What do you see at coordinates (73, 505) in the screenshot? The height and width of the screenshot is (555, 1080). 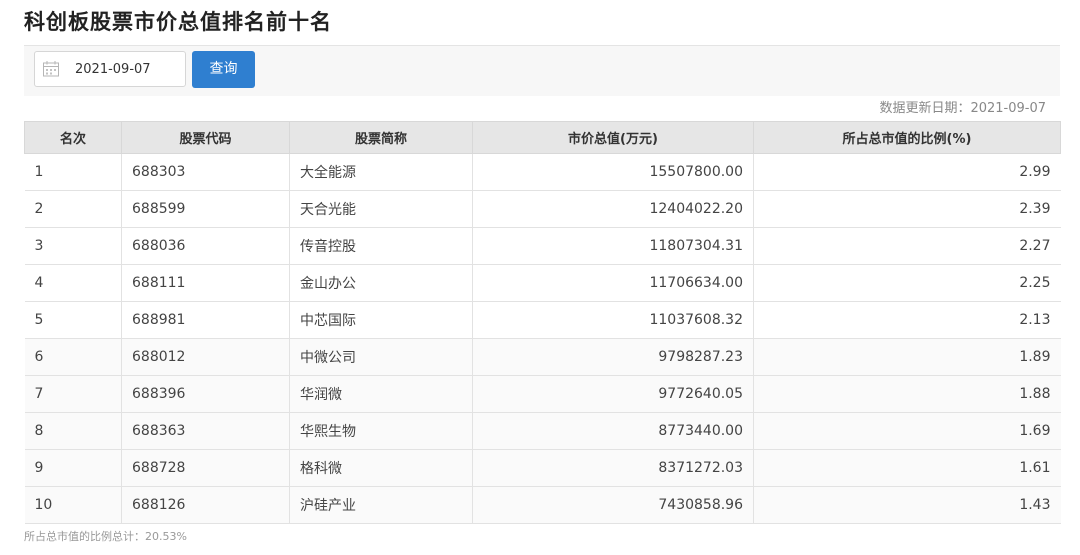 I see `rank-cell: 10` at bounding box center [73, 505].